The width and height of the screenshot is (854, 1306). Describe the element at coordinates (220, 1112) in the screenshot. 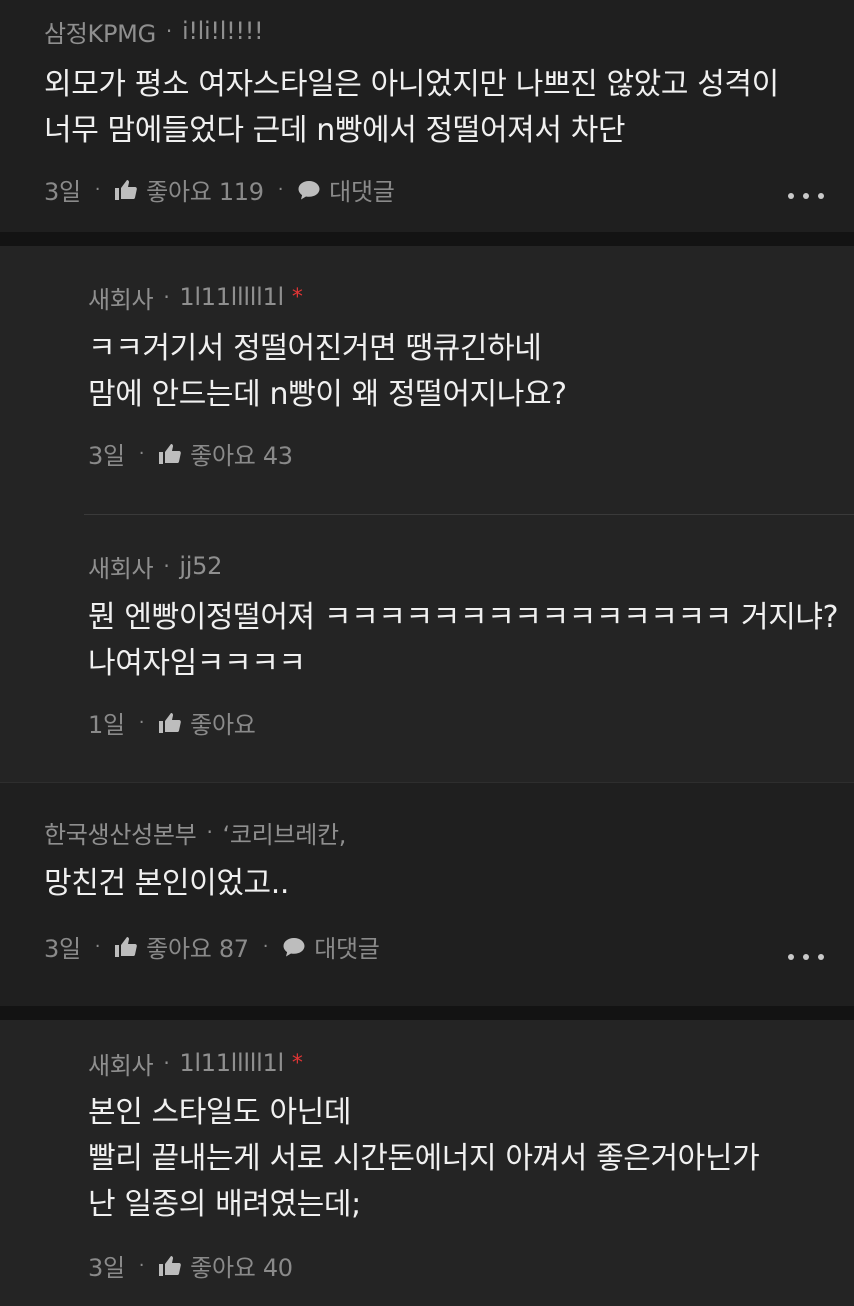

I see `comment-text-line: 본인 스타일도 아닌데` at that location.